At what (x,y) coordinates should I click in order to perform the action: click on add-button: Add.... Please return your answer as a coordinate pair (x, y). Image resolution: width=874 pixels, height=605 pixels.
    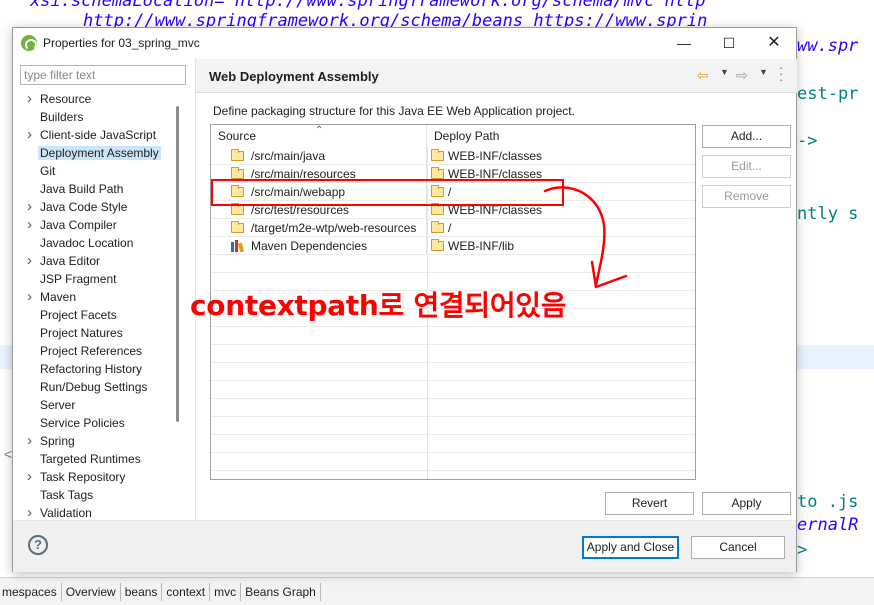
    Looking at the image, I should click on (746, 136).